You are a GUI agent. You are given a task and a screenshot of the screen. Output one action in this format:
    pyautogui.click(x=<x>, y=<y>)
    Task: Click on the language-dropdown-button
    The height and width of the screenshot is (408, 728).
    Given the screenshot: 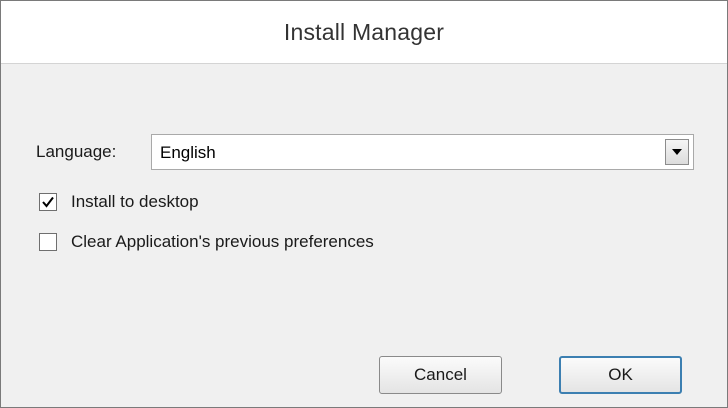 What is the action you would take?
    pyautogui.click(x=677, y=152)
    